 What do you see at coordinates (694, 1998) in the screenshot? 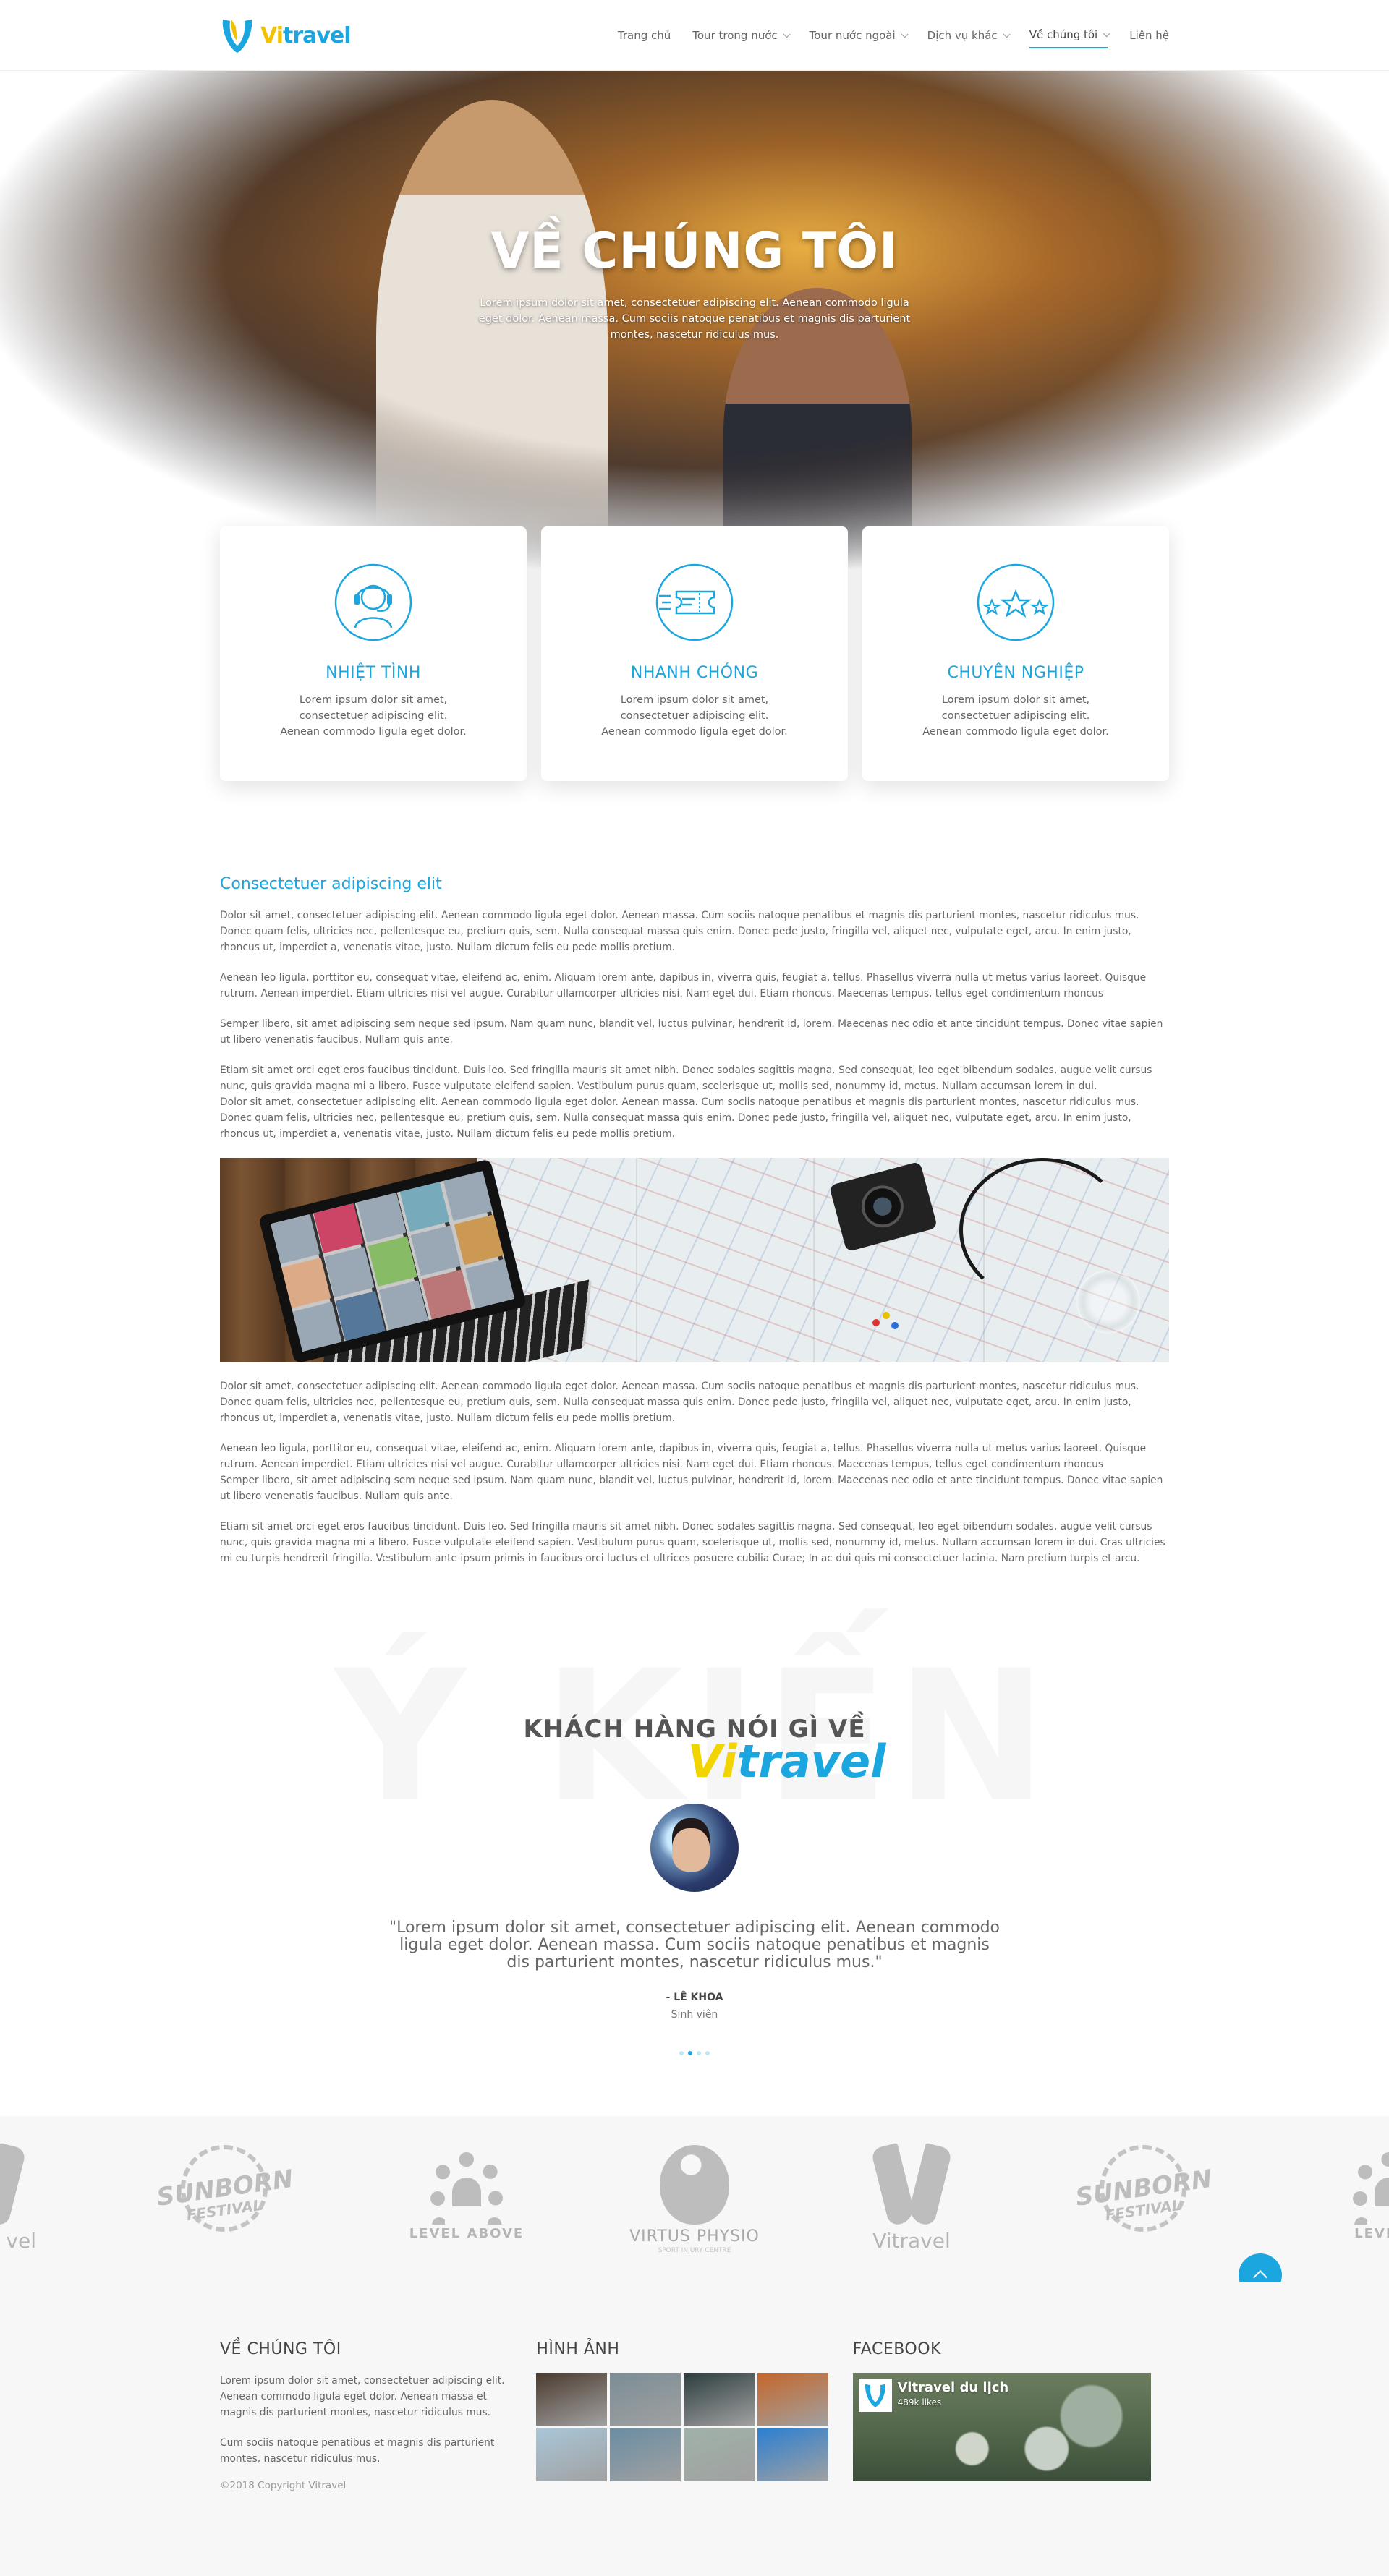
I see `testimonial-author: - LÊ KHOA` at bounding box center [694, 1998].